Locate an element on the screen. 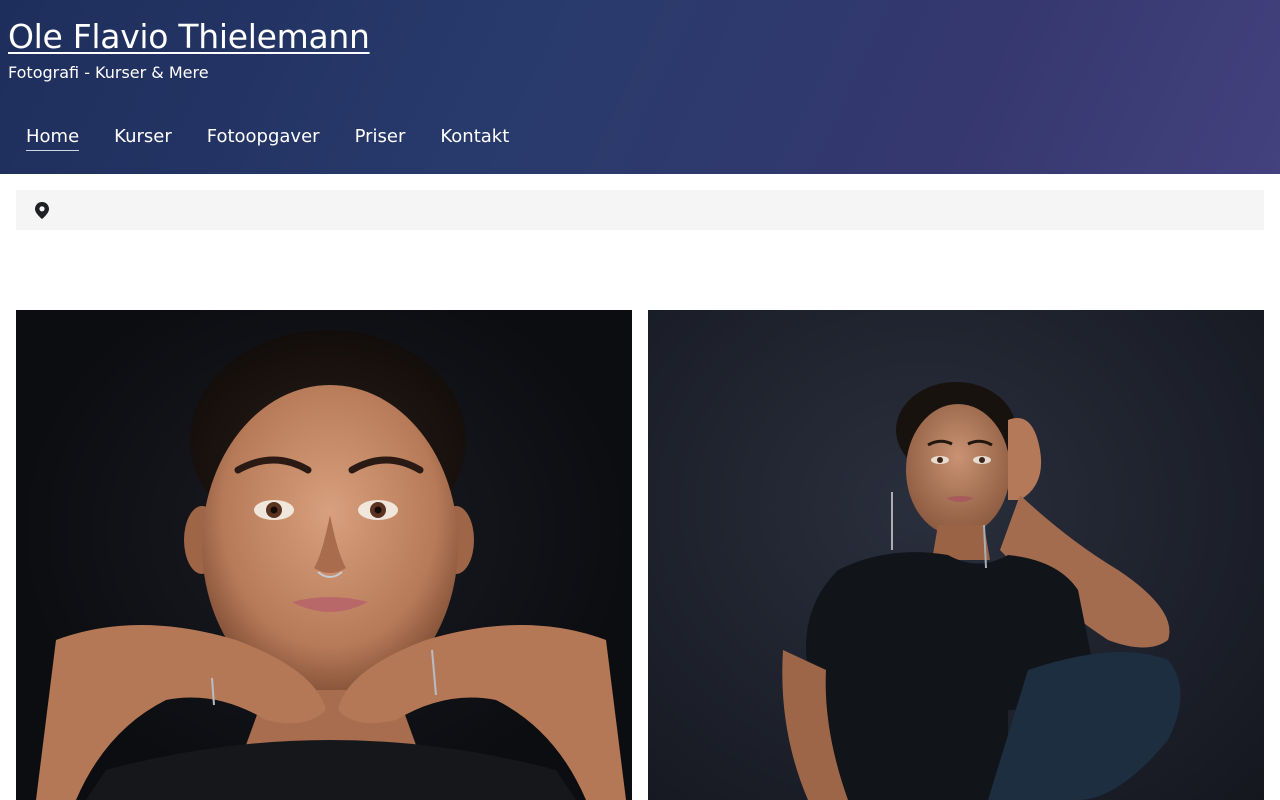 Image resolution: width=1280 pixels, height=800 pixels. main-navigation: Home Kurser Fotoopgaver Priser Kontakt is located at coordinates (285, 137).